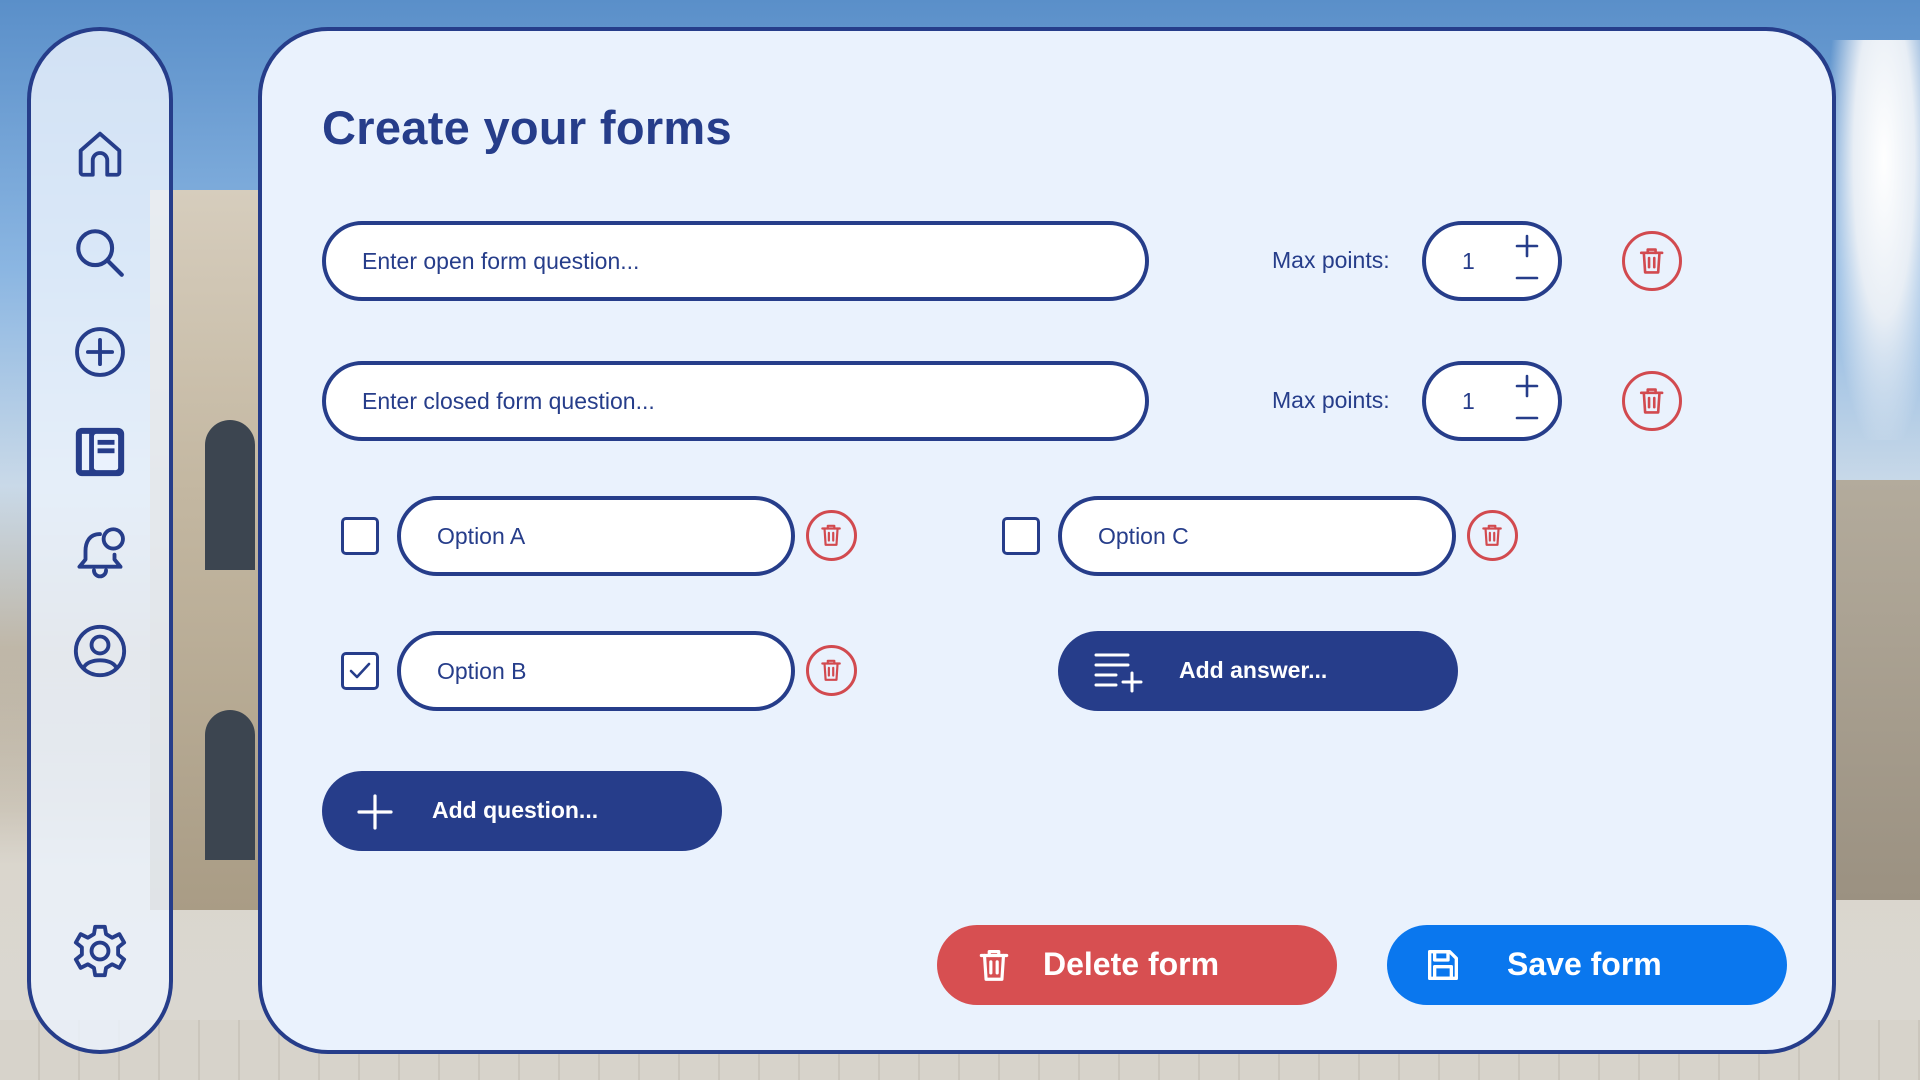 This screenshot has height=1080, width=1920. I want to click on sidebar-item-create, so click(100, 352).